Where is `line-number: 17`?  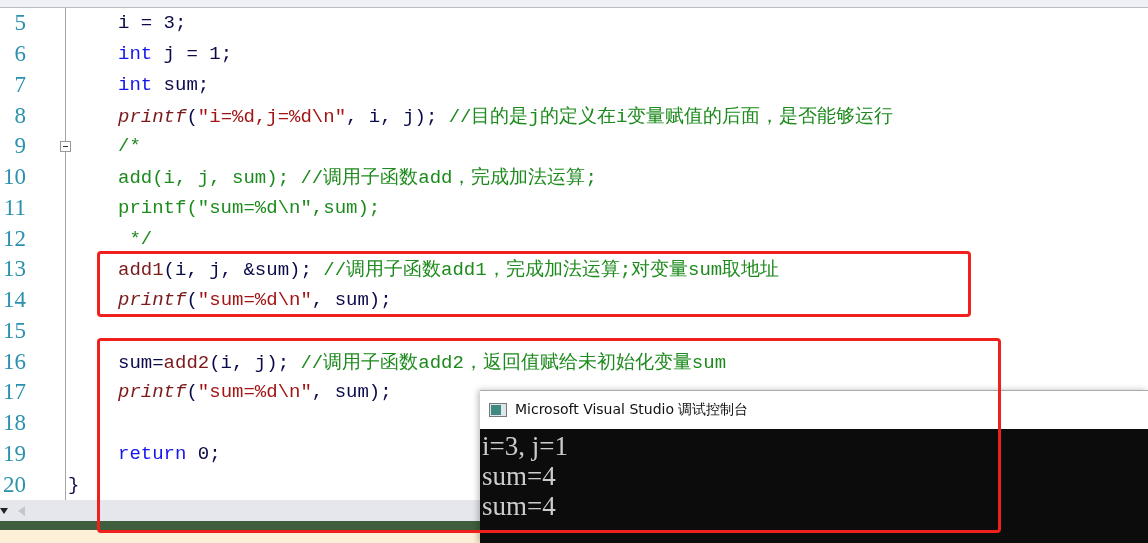 line-number: 17 is located at coordinates (14, 392).